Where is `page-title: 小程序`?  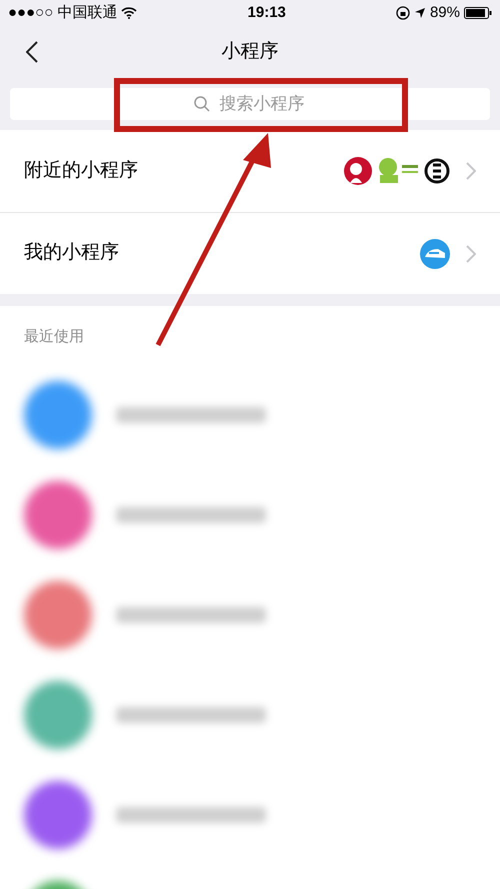 page-title: 小程序 is located at coordinates (250, 52).